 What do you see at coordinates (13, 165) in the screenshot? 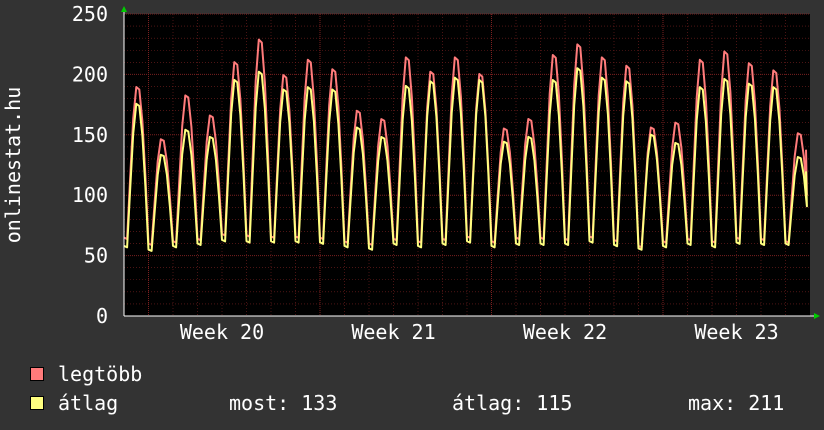
I see `y-axis-label: onlinestat.hu` at bounding box center [13, 165].